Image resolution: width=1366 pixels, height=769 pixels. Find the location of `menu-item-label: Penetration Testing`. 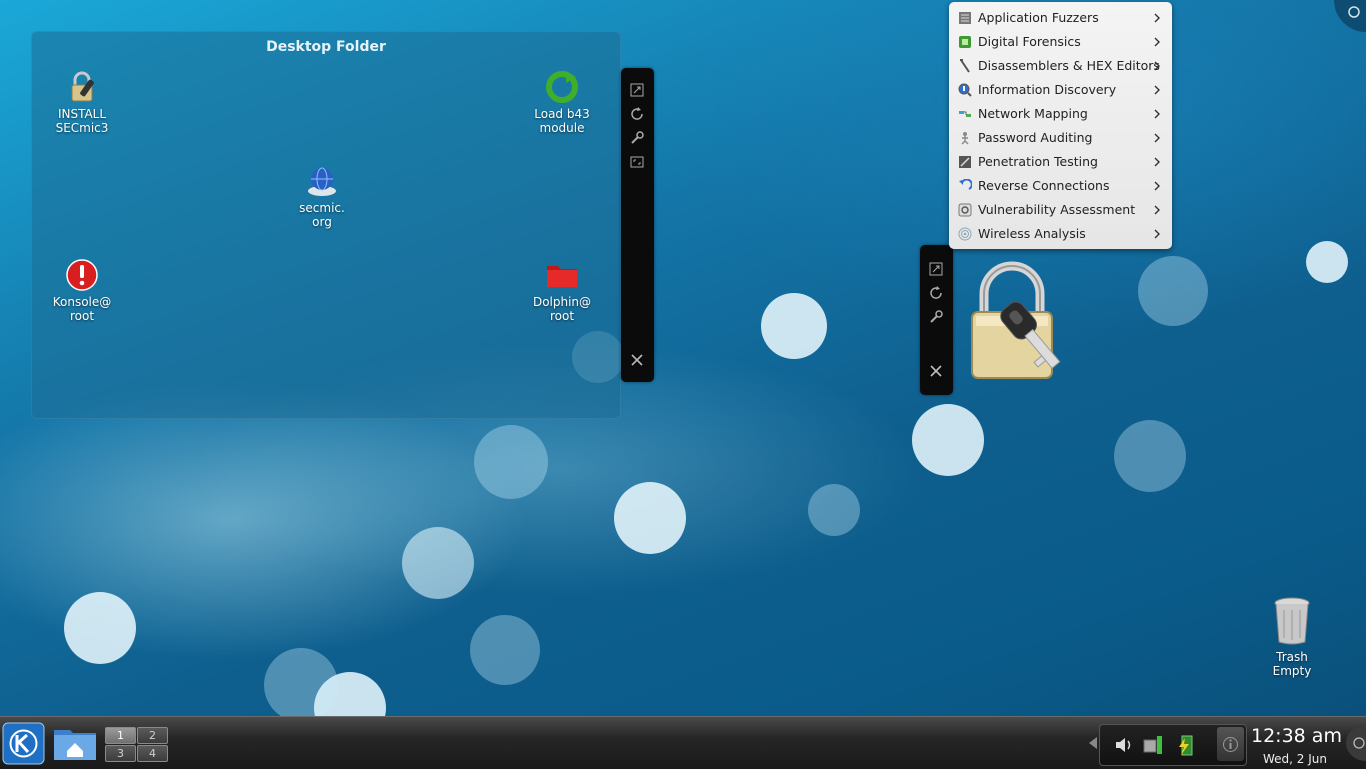

menu-item-label: Penetration Testing is located at coordinates (1038, 161).